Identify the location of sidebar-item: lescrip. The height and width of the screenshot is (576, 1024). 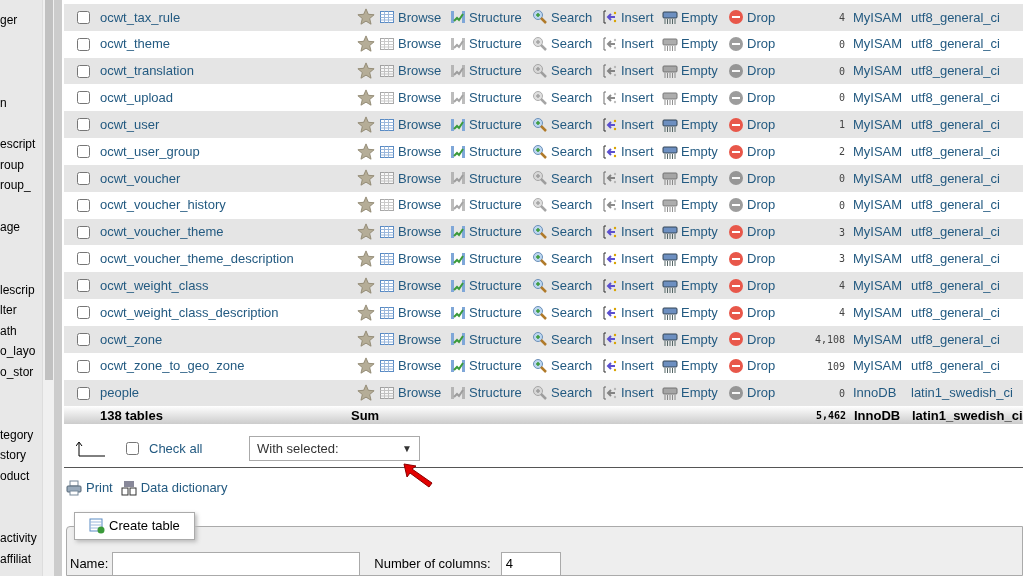
(21, 290).